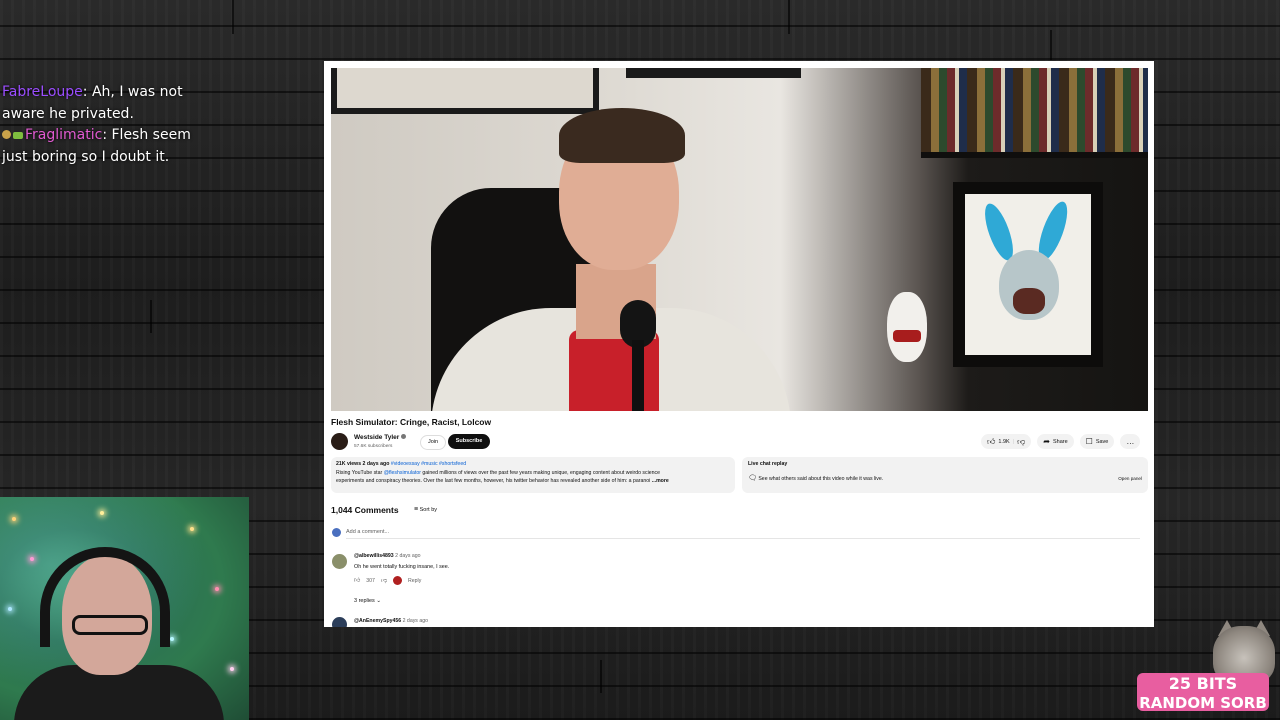 Image resolution: width=1280 pixels, height=720 pixels. Describe the element at coordinates (124, 608) in the screenshot. I see `webcam-feed` at that location.